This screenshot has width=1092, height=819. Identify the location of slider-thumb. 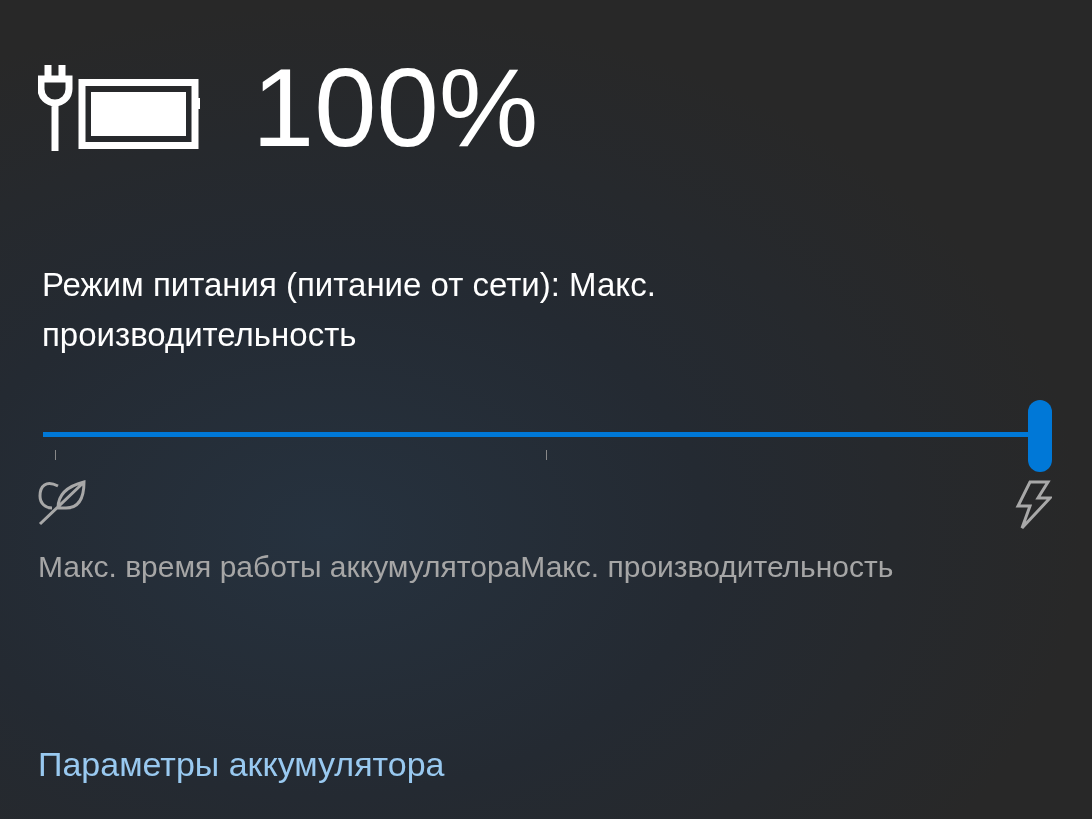
(1040, 436).